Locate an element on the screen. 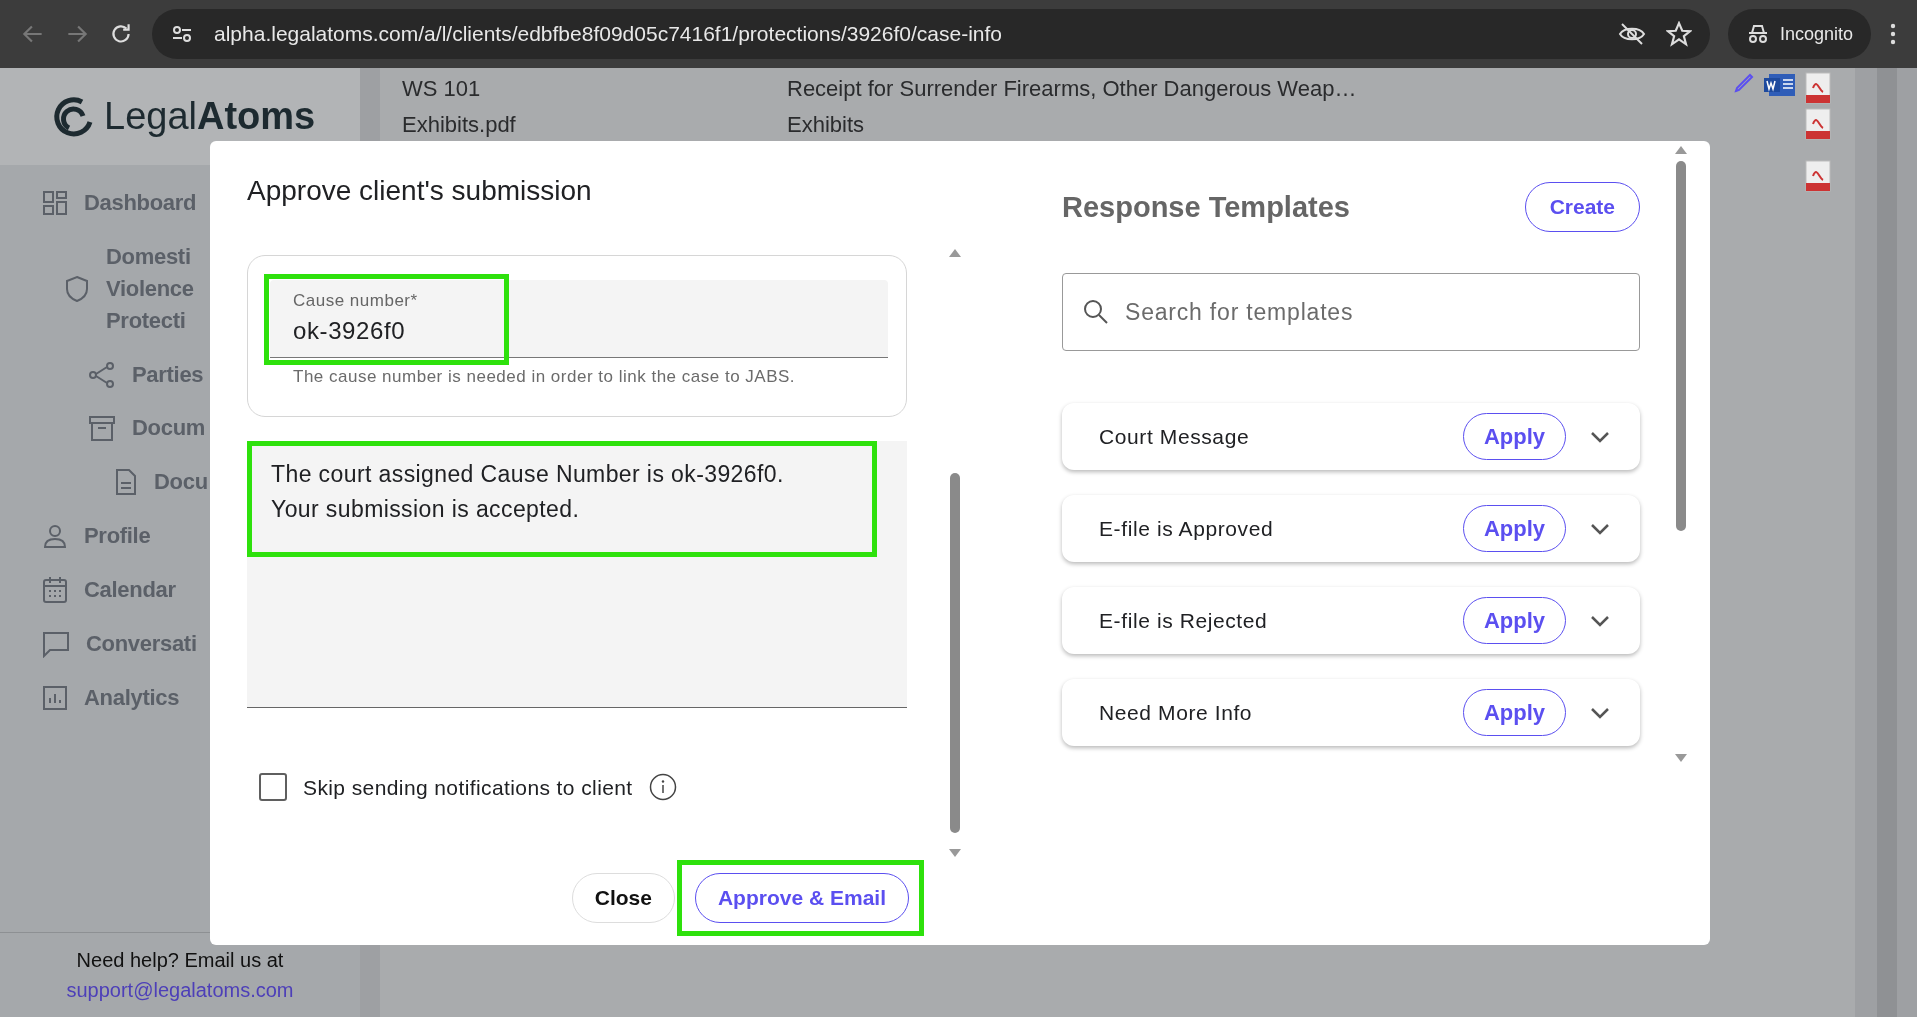  eye-off-icon is located at coordinates (1631, 34).